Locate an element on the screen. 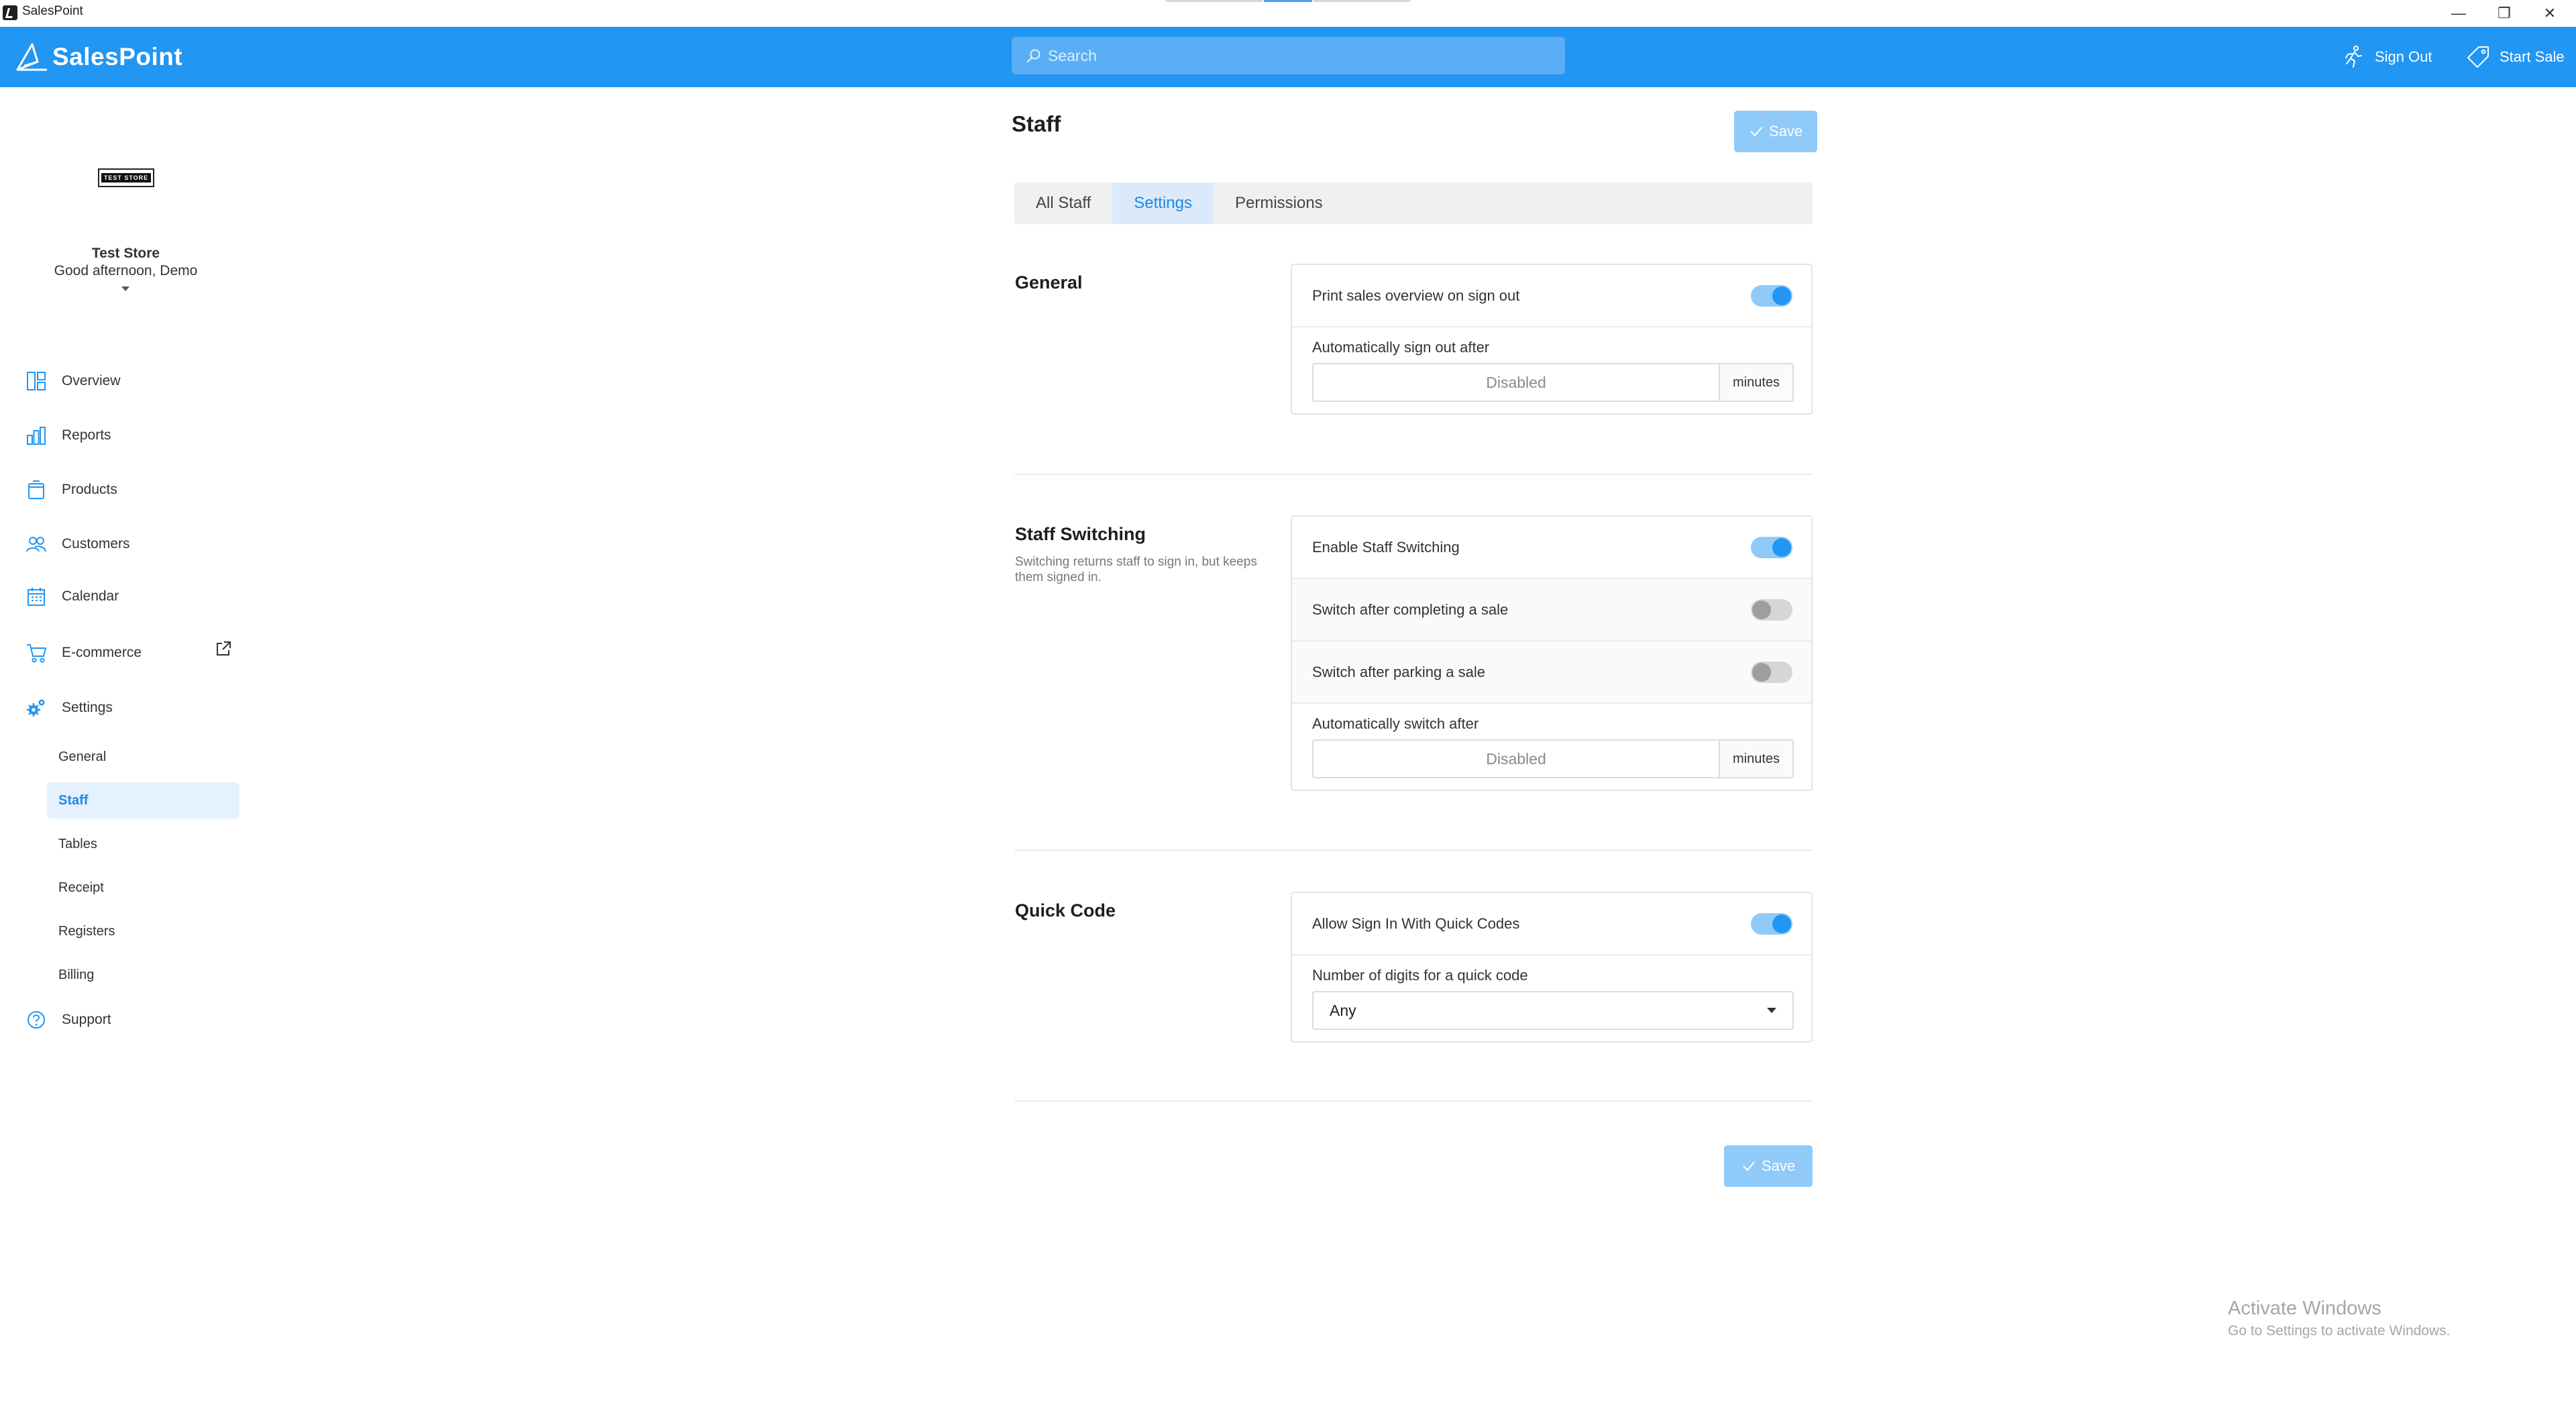  start-sale-label: Start Sale is located at coordinates (2532, 56).